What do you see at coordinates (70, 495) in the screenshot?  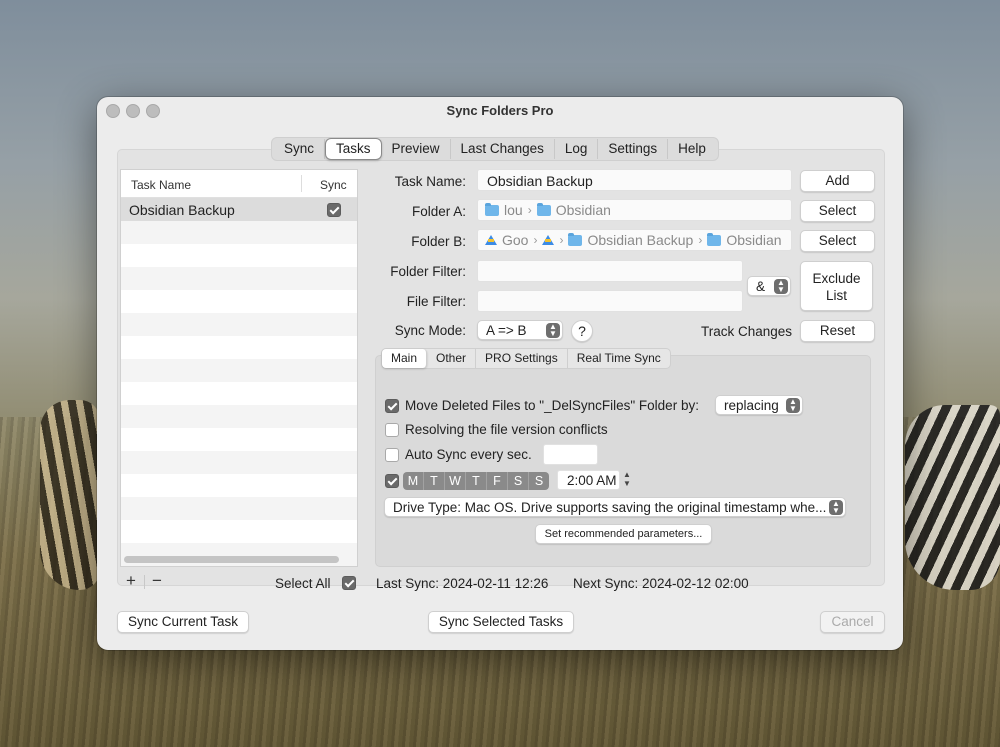 I see `background-zebra-left` at bounding box center [70, 495].